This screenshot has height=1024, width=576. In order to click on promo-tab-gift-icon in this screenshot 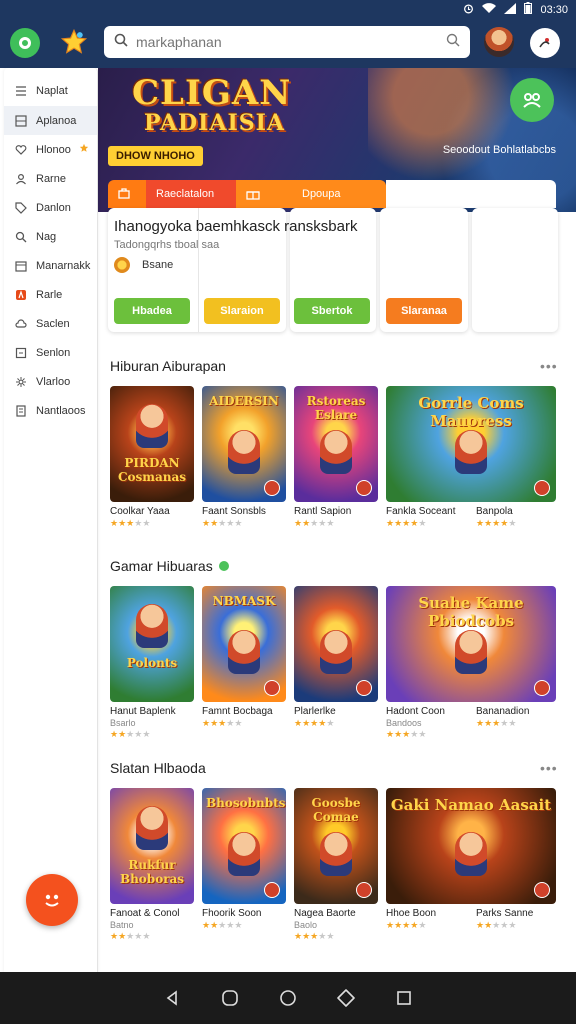, I will do `click(264, 194)`.